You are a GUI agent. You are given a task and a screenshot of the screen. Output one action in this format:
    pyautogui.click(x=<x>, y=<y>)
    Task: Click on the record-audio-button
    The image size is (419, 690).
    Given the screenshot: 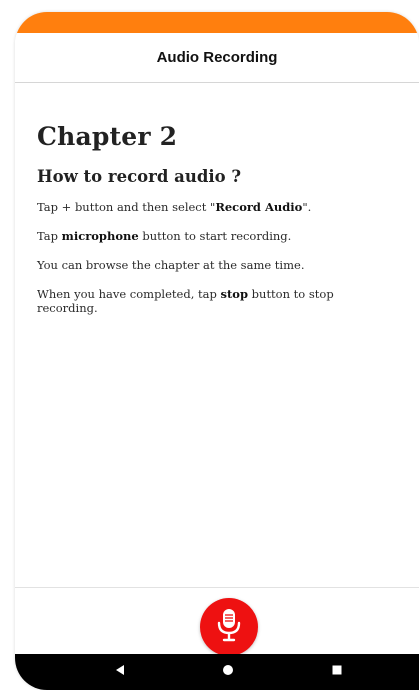 What is the action you would take?
    pyautogui.click(x=229, y=627)
    